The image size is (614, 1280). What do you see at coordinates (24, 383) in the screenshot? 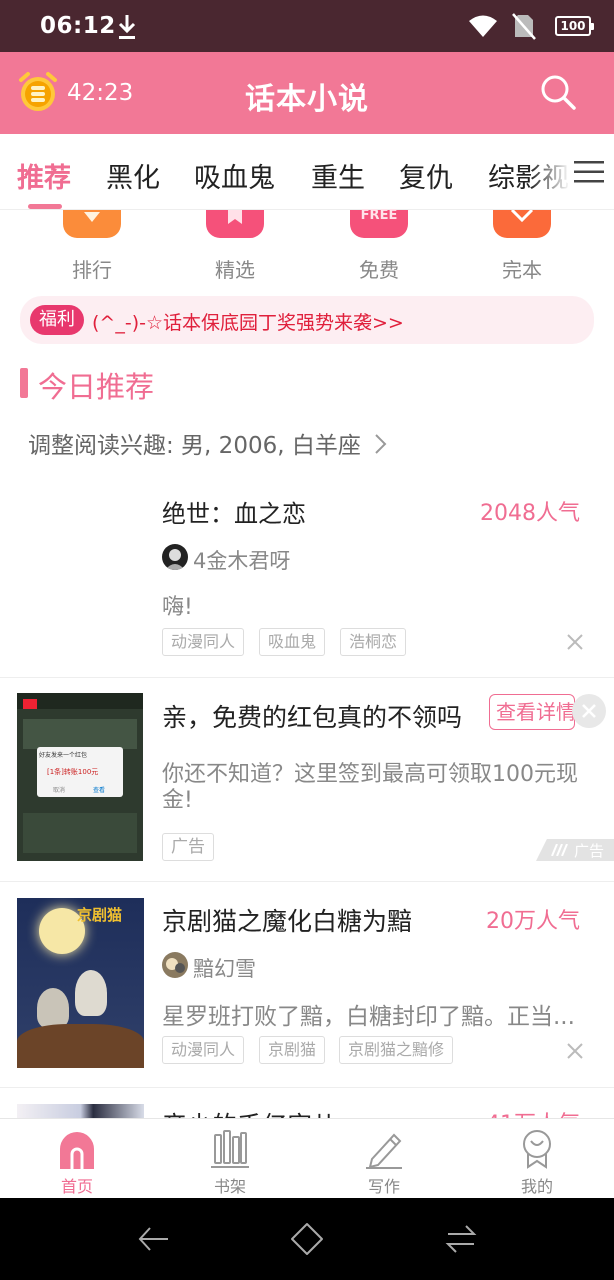
I see `section-marker` at bounding box center [24, 383].